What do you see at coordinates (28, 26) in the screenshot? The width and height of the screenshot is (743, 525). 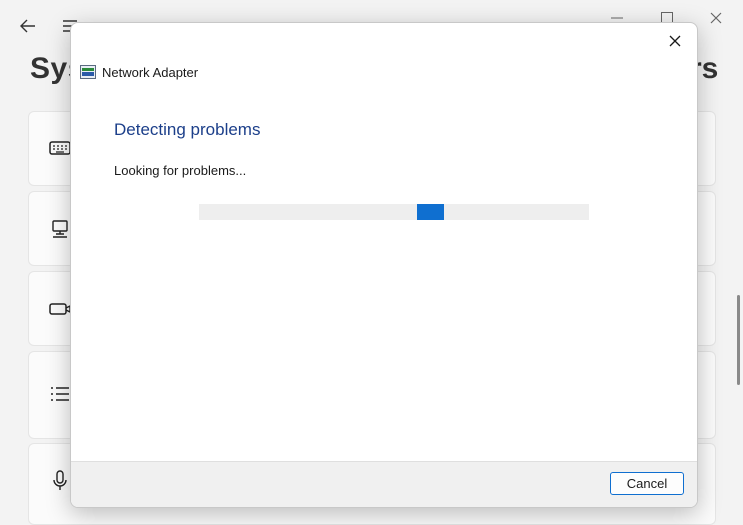 I see `back-arrow-icon` at bounding box center [28, 26].